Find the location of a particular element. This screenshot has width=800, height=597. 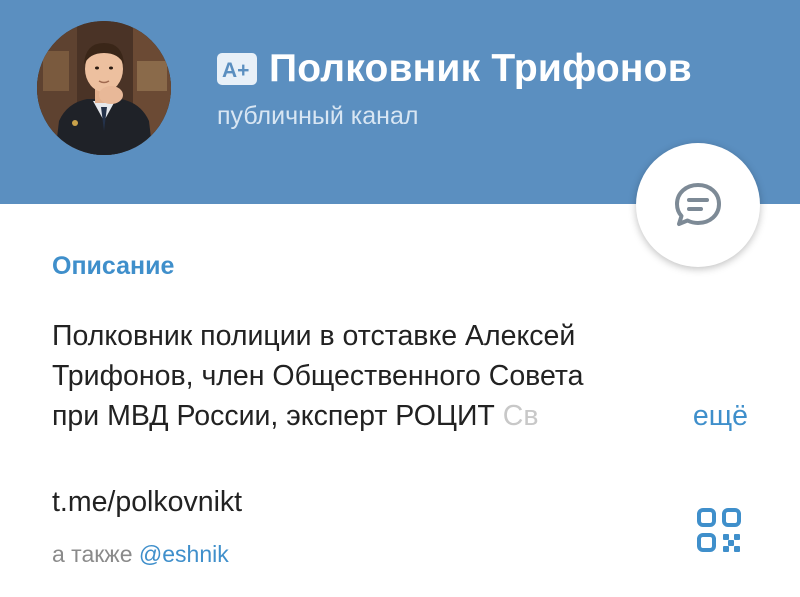

description-line-last: при МВД России, эксперт РОЦИТ Св ещё is located at coordinates (402, 416).